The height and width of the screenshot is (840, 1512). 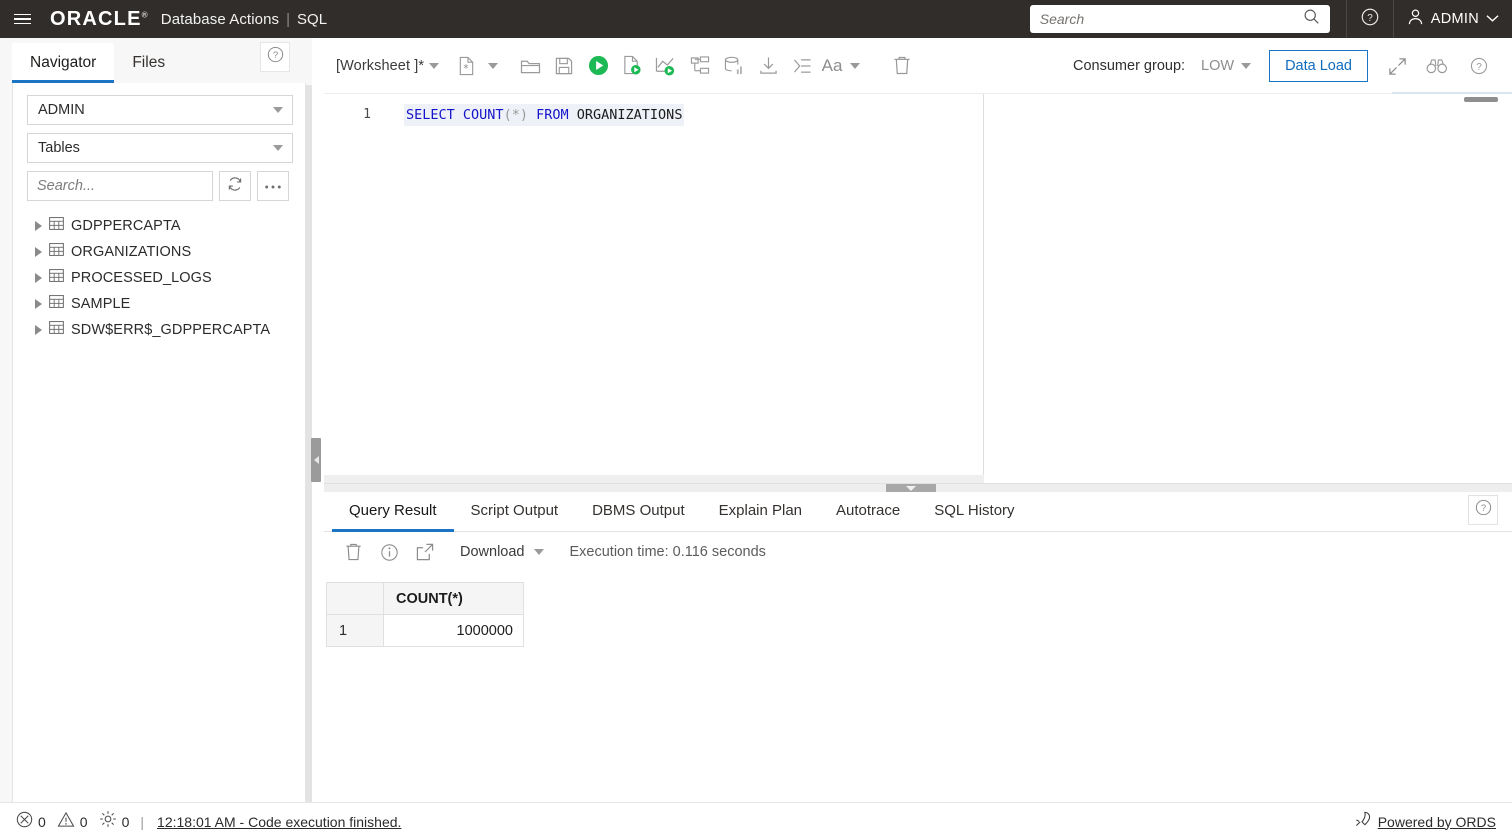 I want to click on navigator-more-button, so click(x=273, y=186).